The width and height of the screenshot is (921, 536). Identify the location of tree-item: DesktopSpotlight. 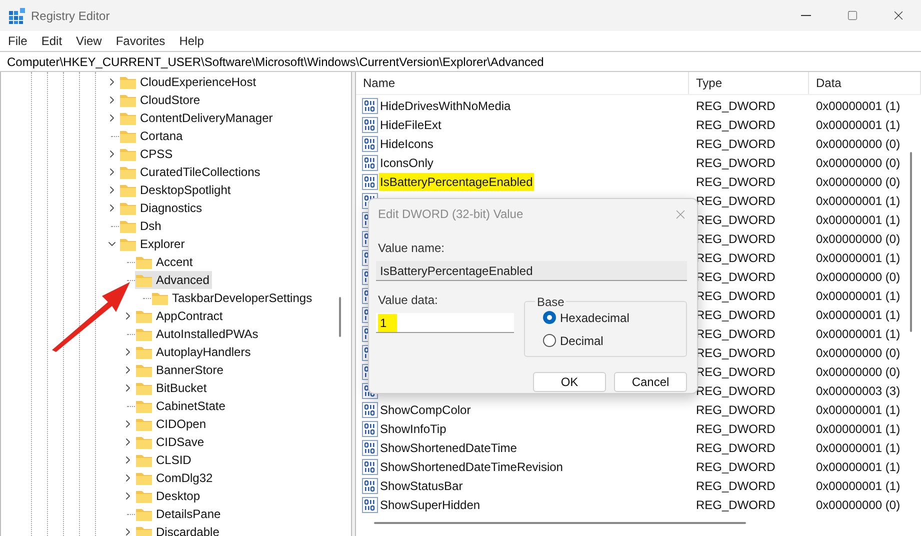
(176, 190).